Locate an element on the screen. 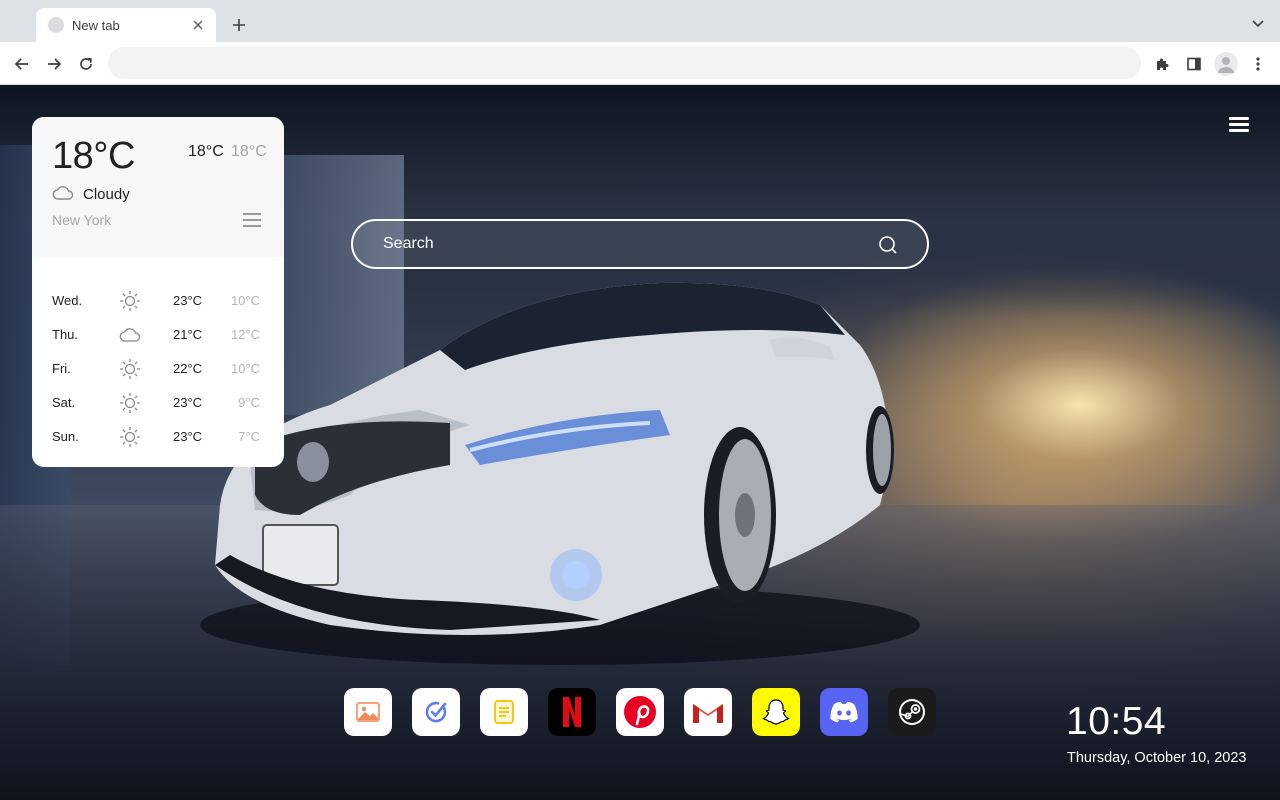 Image resolution: width=1280 pixels, height=800 pixels. forecast-row: Wed. 23°C 10°C is located at coordinates (158, 301).